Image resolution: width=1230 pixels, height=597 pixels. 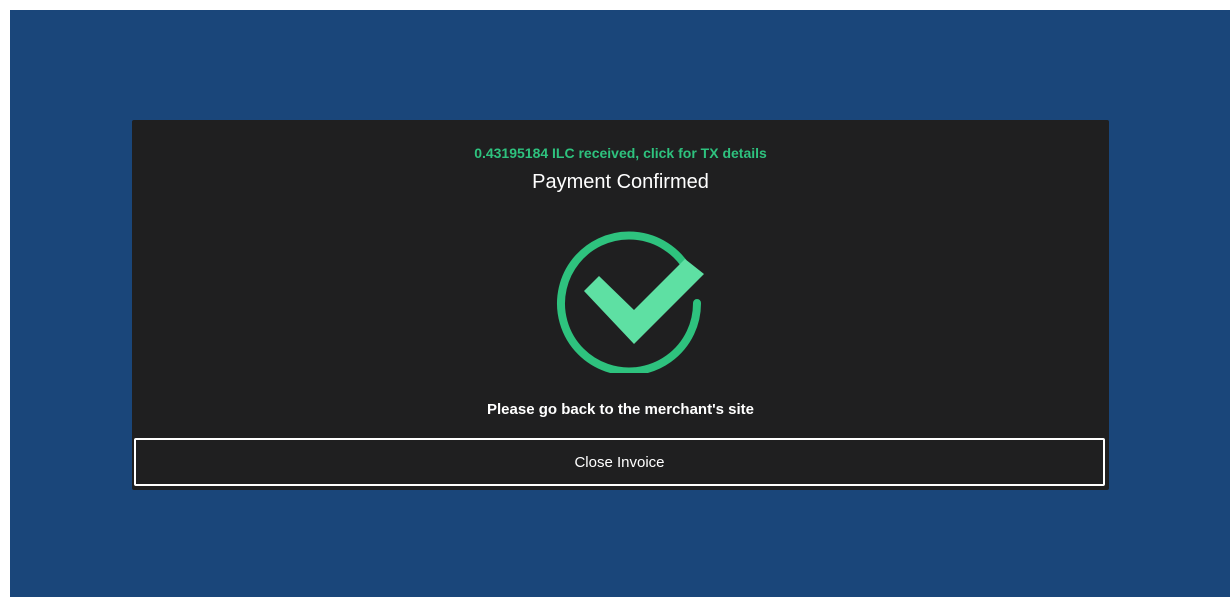 What do you see at coordinates (634, 302) in the screenshot?
I see `checkmark-circle-icon` at bounding box center [634, 302].